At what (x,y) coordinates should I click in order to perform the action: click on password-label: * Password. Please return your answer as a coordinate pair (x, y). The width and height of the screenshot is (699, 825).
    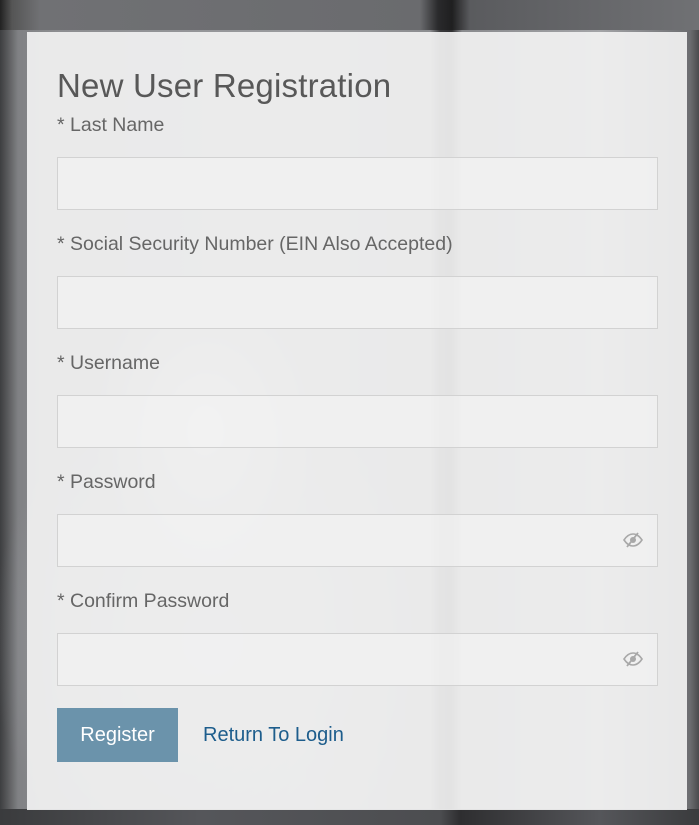
    Looking at the image, I should click on (106, 482).